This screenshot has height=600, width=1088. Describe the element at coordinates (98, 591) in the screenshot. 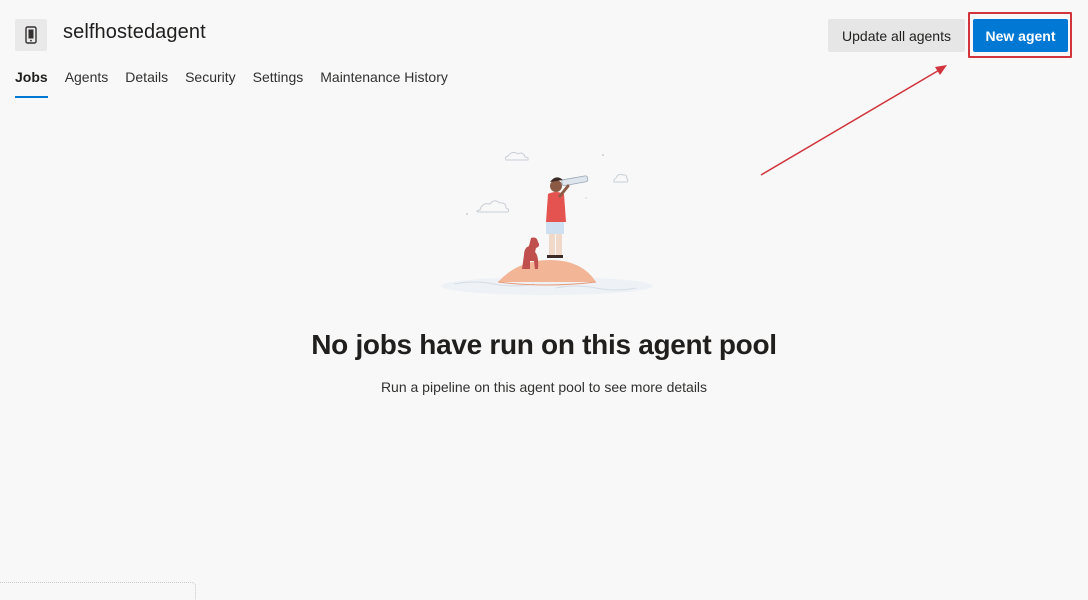

I see `bottom-panel-edge` at that location.